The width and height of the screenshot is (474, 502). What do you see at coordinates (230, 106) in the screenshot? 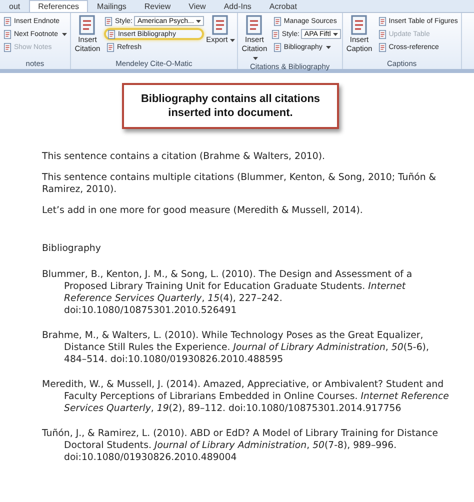
I see `callout-box: Bibliography contains all citations inserted into document.` at bounding box center [230, 106].